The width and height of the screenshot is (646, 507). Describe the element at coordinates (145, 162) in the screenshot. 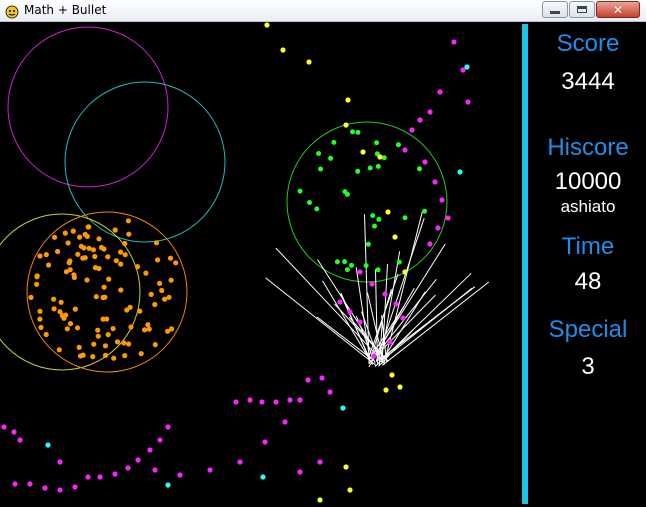

I see `enemy-ring` at that location.